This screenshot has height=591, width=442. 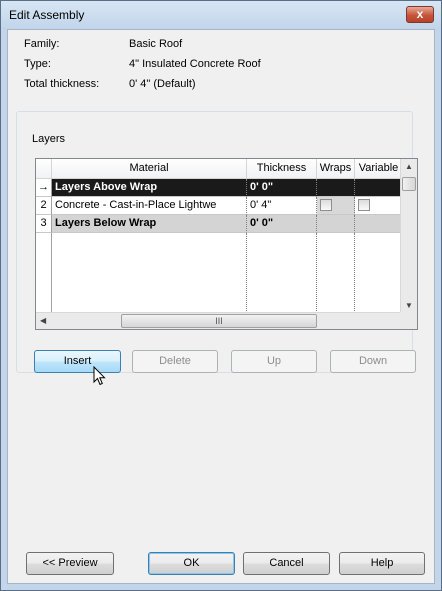 I want to click on scroll-down-arrow-icon: ▼, so click(x=409, y=305).